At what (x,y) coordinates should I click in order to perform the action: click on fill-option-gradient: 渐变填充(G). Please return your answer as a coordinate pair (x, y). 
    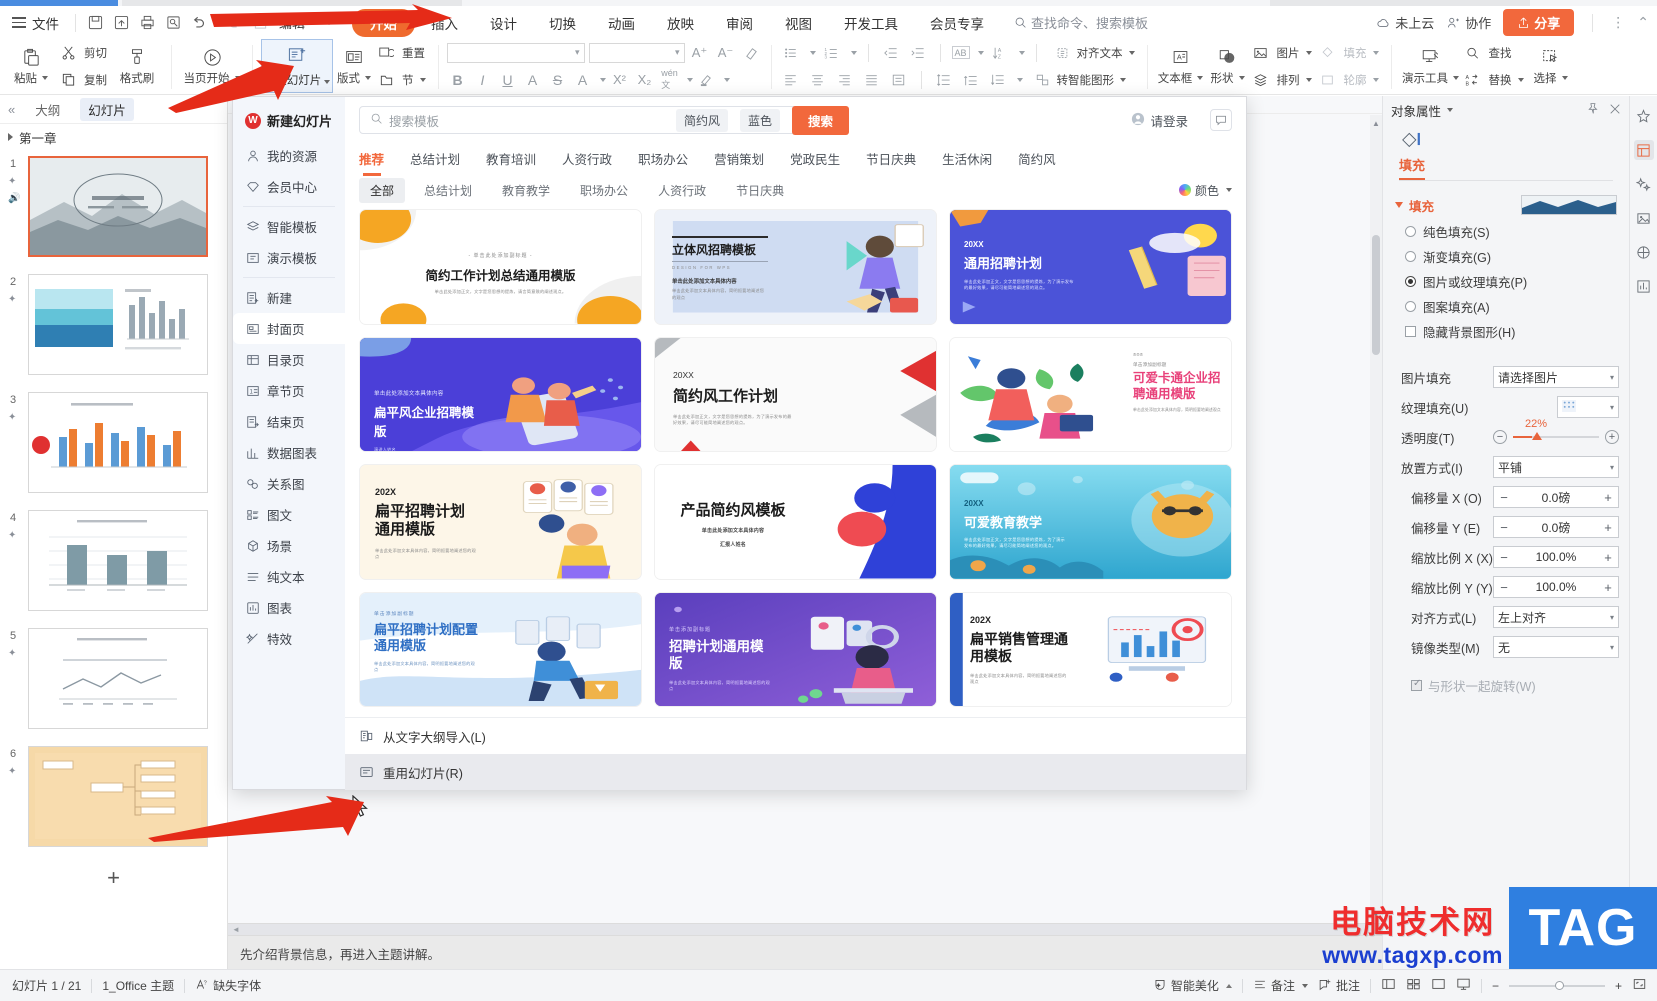
    Looking at the image, I should click on (1506, 256).